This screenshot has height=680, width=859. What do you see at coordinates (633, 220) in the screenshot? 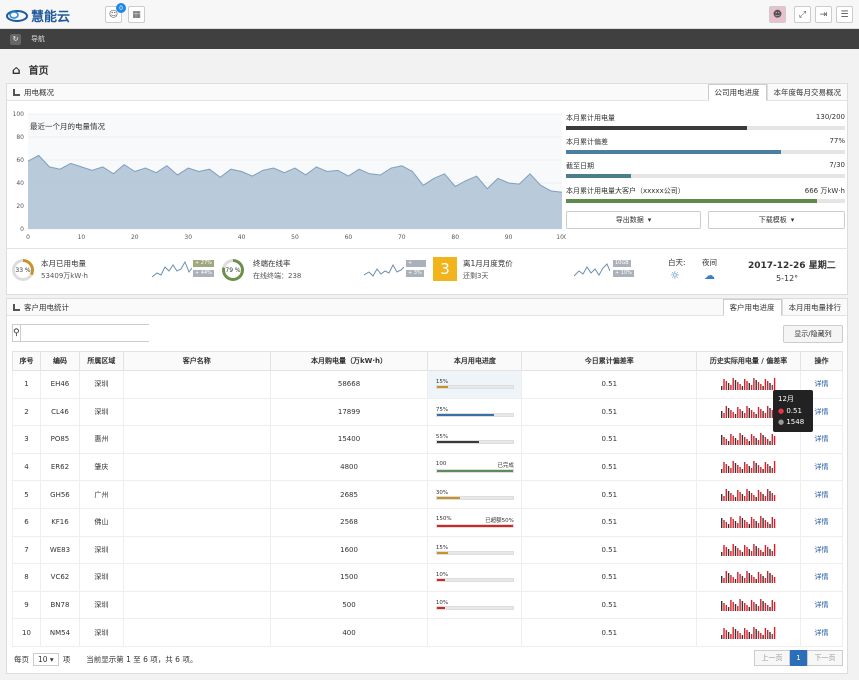
I see `export-data-button: 导出数据 ▾` at bounding box center [633, 220].